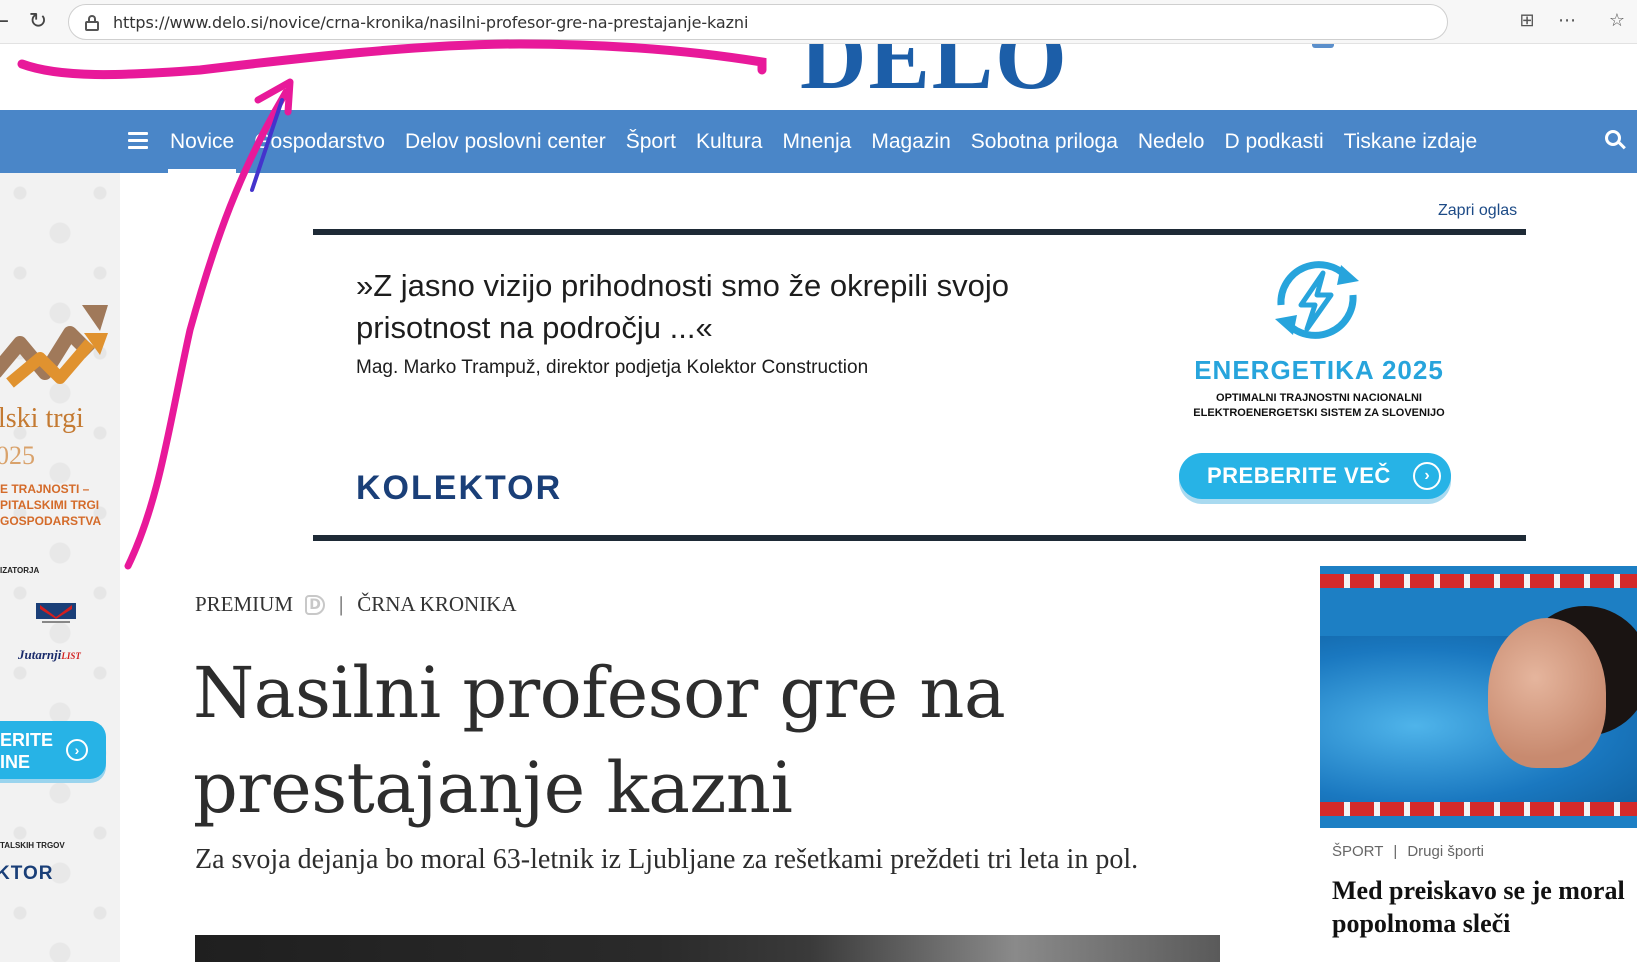 The image size is (1637, 962). What do you see at coordinates (436, 604) in the screenshot?
I see `section-link: ČRNA KRONIKA` at bounding box center [436, 604].